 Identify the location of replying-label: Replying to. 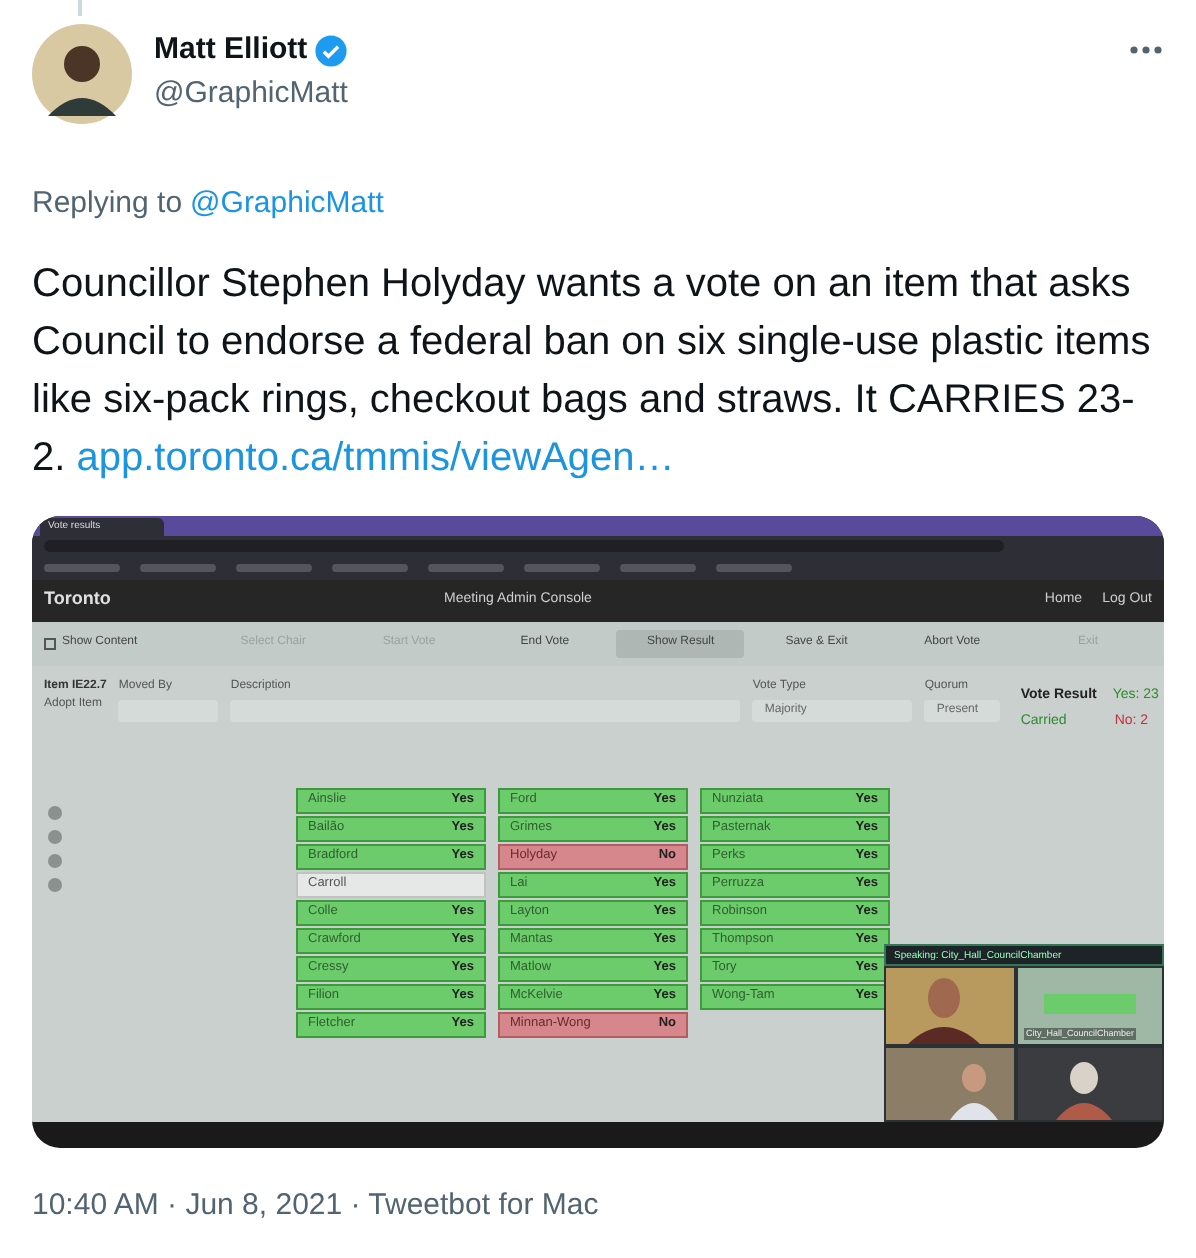
(107, 204).